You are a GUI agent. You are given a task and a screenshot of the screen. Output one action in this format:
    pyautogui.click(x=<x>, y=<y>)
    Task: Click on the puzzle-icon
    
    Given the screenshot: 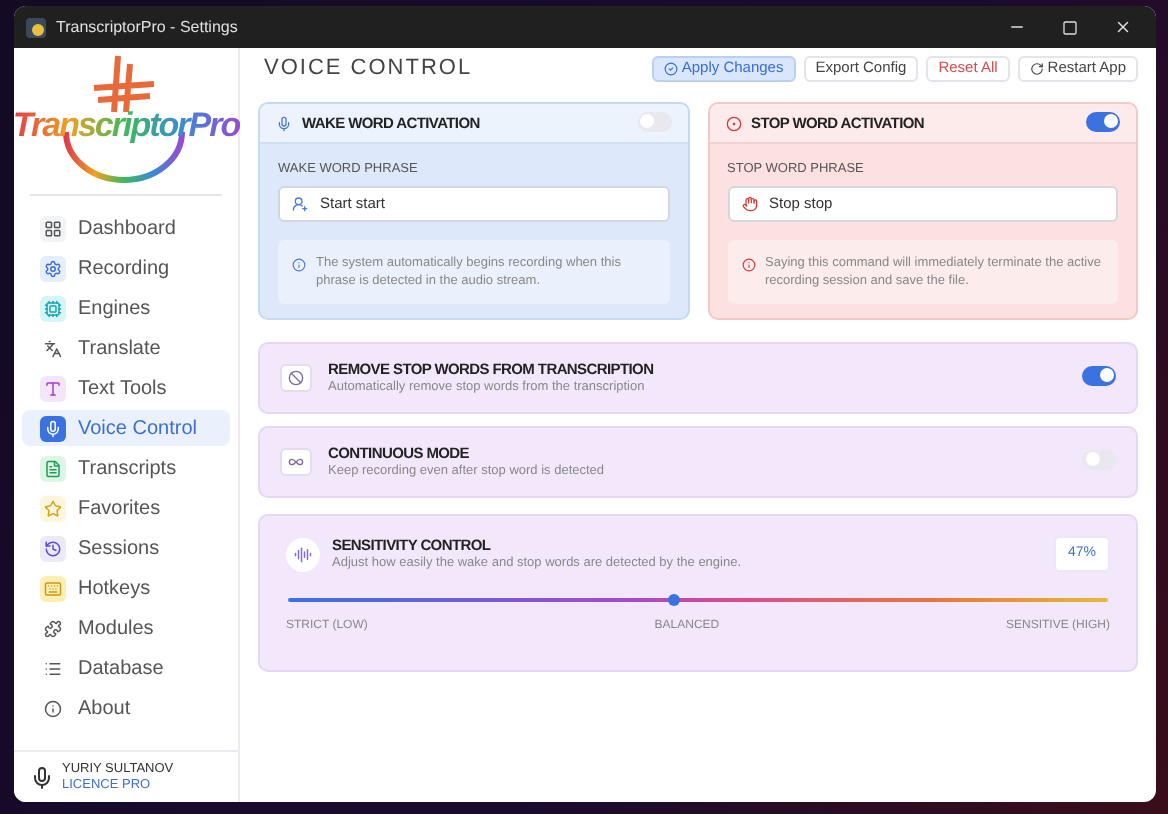 What is the action you would take?
    pyautogui.click(x=53, y=628)
    